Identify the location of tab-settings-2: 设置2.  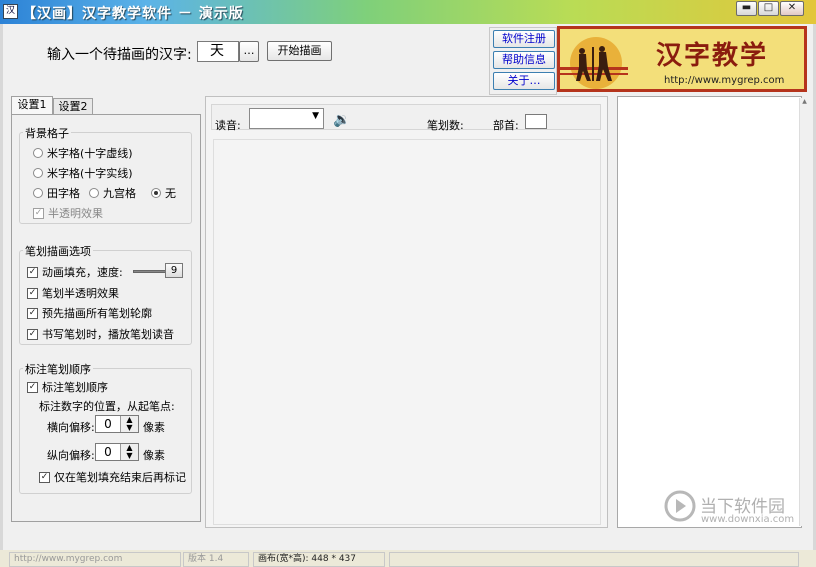
(73, 106).